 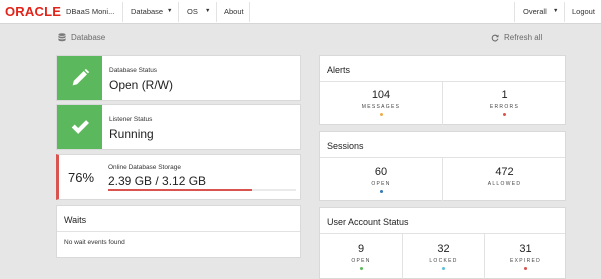 What do you see at coordinates (504, 184) in the screenshot?
I see `metric-caption: ALLOWED` at bounding box center [504, 184].